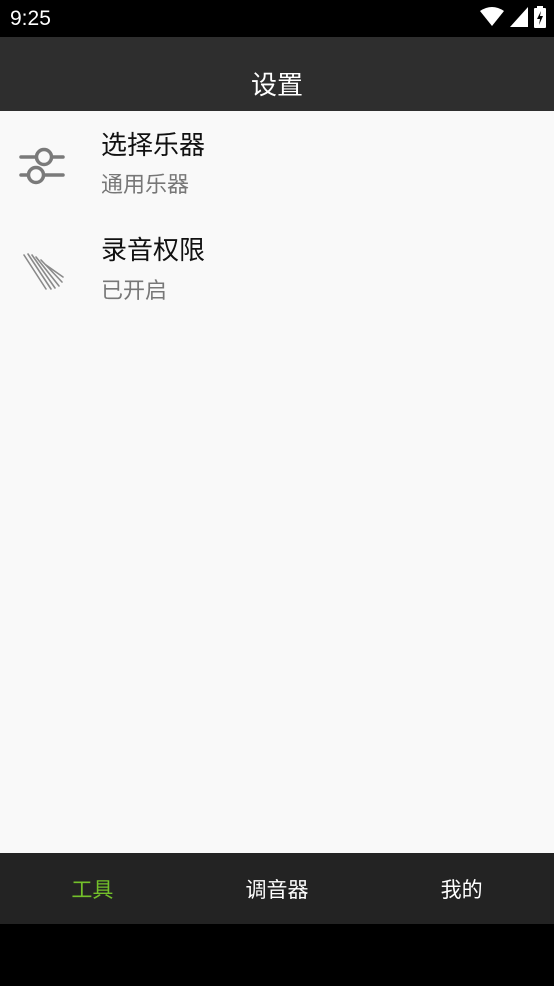 The height and width of the screenshot is (986, 554). I want to click on setting-title: 选择乐器, so click(153, 146).